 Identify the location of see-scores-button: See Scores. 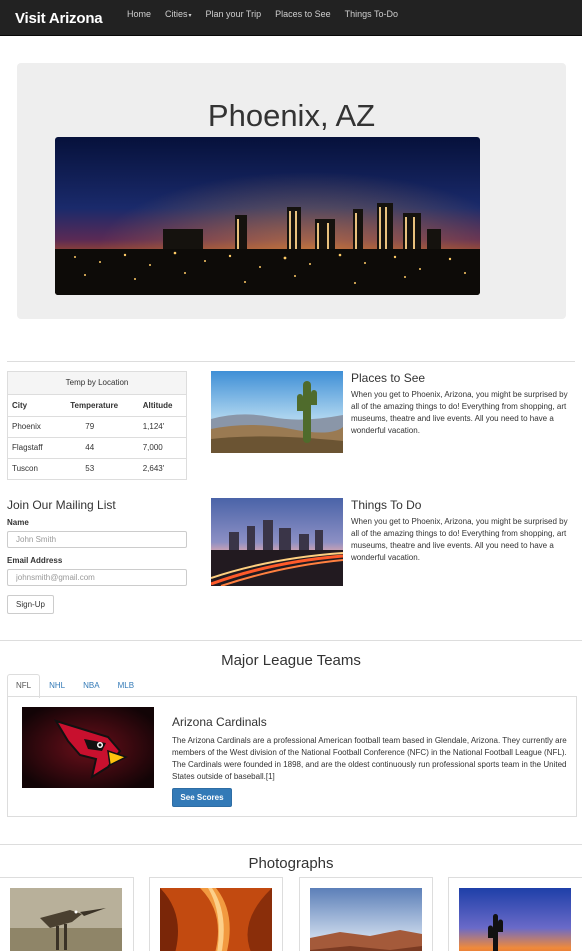
(202, 797).